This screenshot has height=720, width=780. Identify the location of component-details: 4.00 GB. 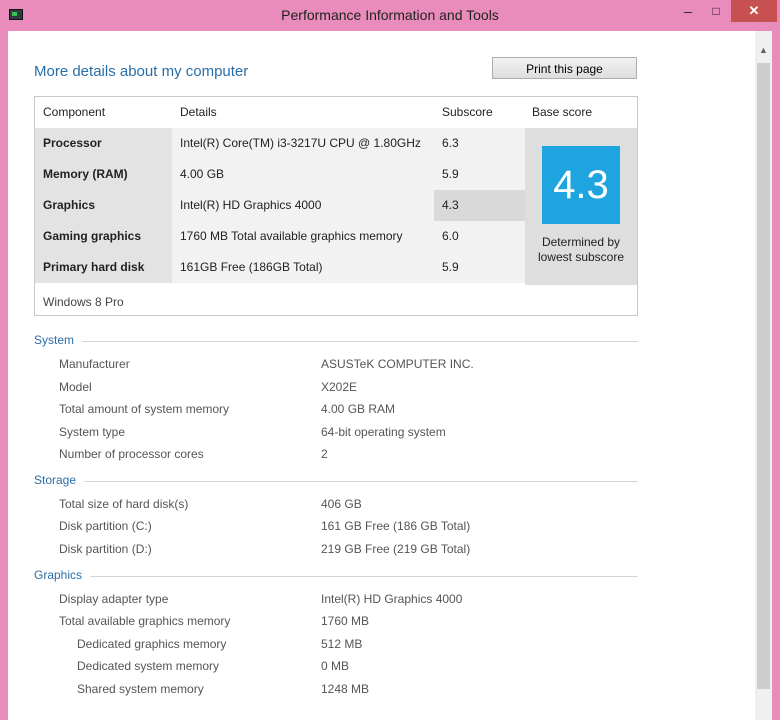
(303, 174).